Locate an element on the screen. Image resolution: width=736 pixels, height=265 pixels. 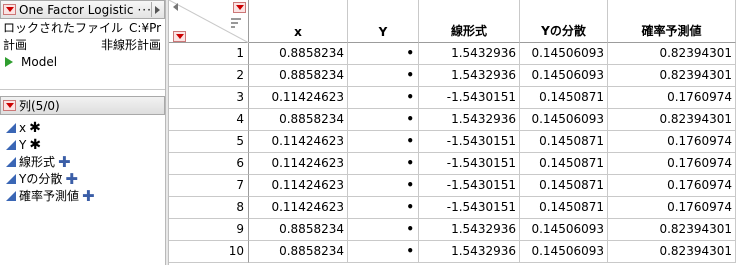
row-number: 4 is located at coordinates (209, 120).